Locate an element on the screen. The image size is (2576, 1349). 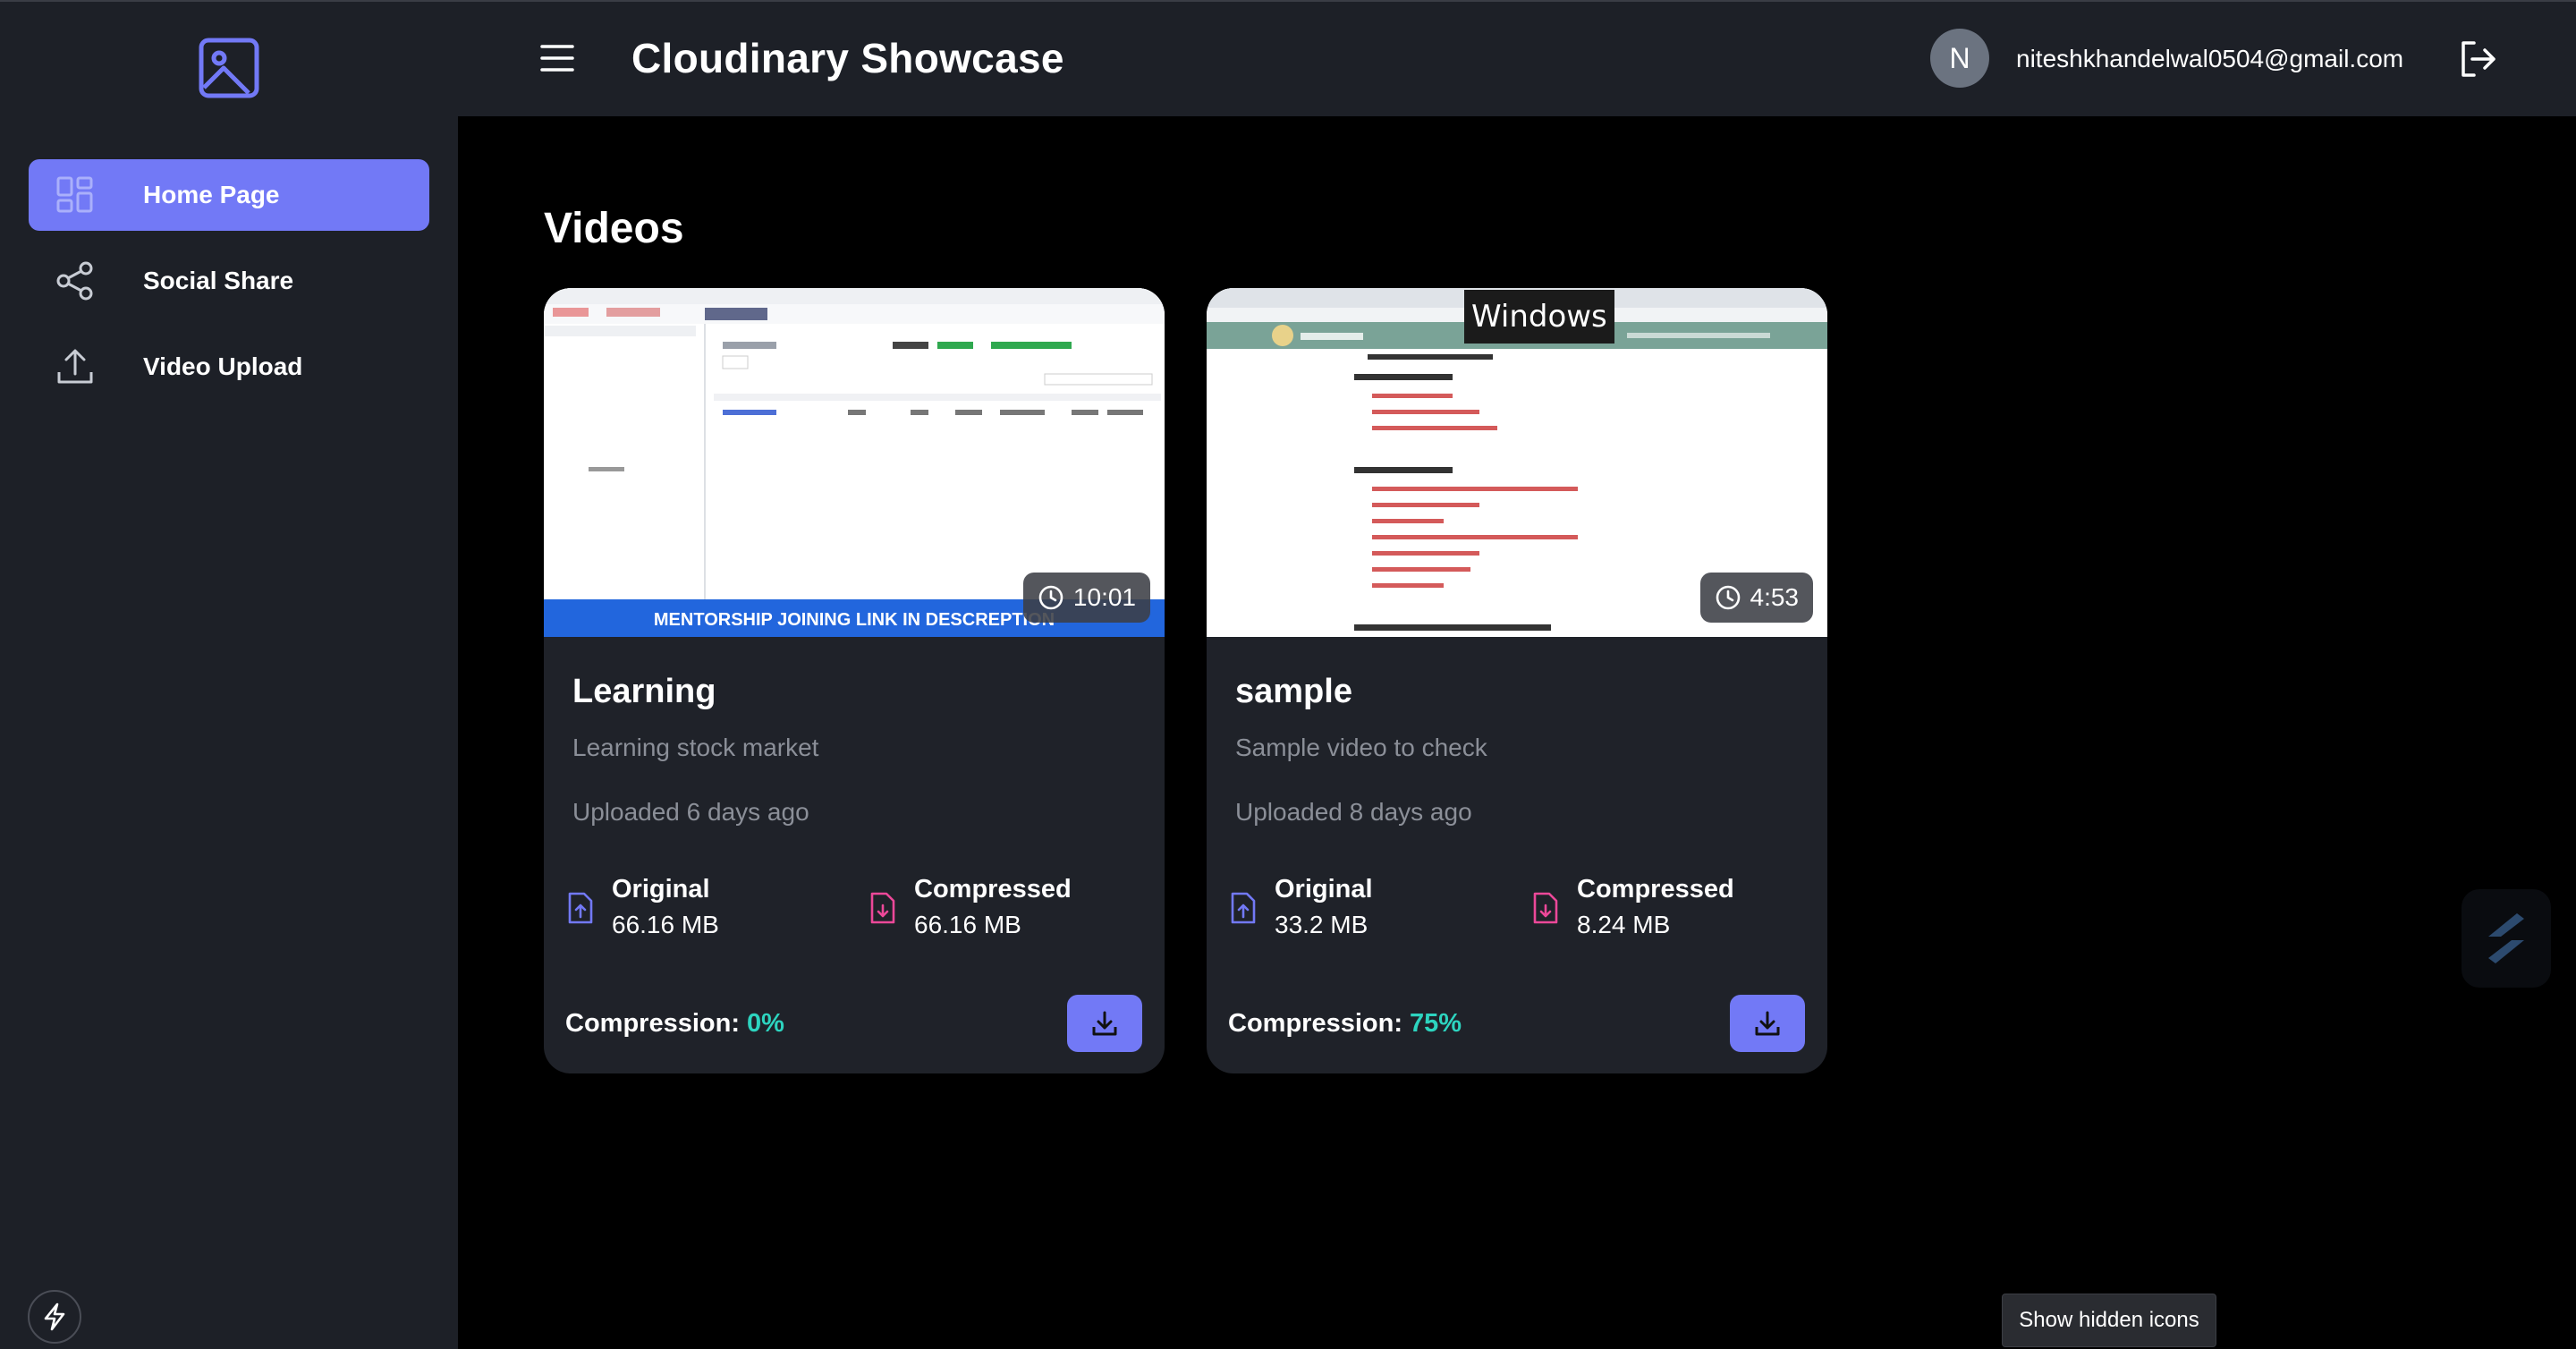
stacked-slash-logo-icon is located at coordinates (2506, 938).